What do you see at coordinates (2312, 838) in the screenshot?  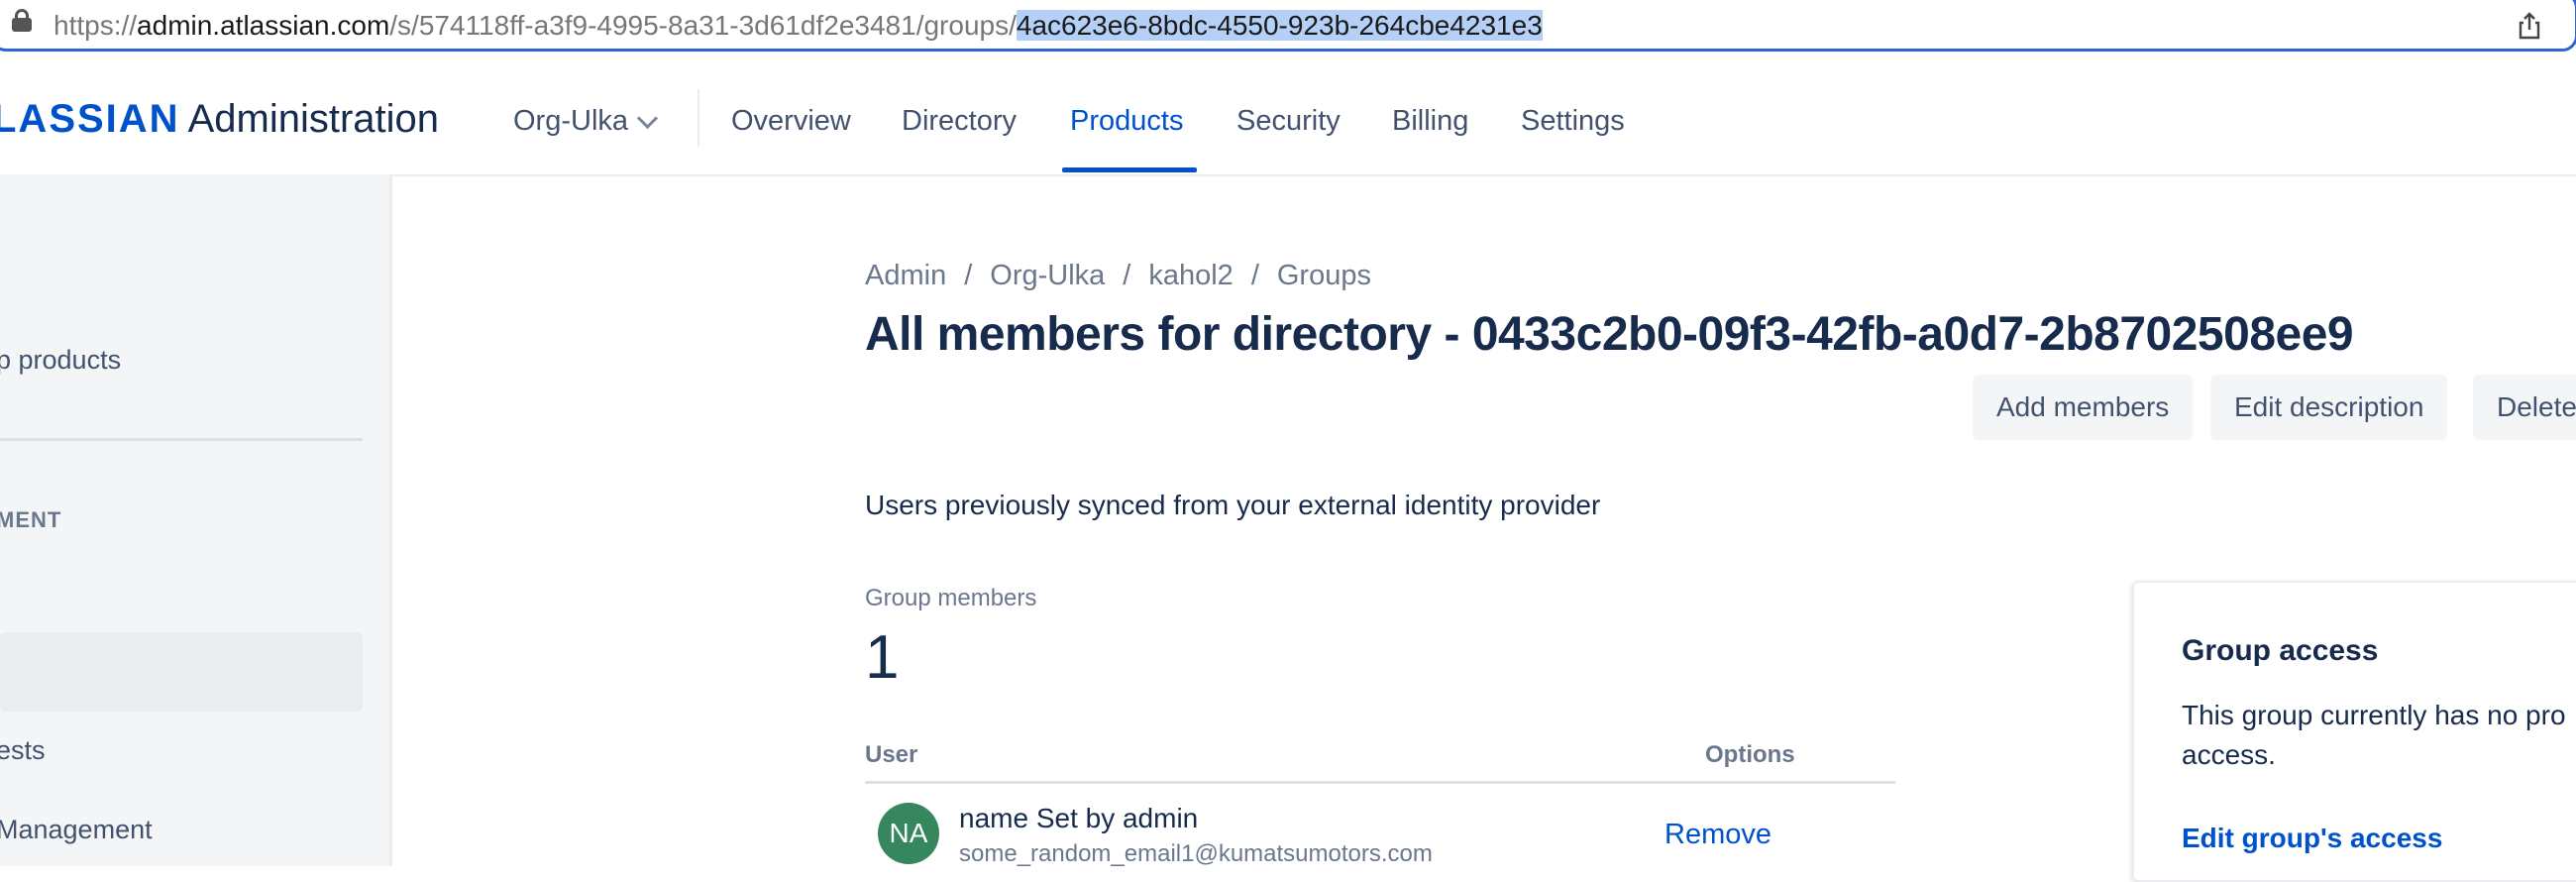 I see `edit-group-access-link: Edit group's access` at bounding box center [2312, 838].